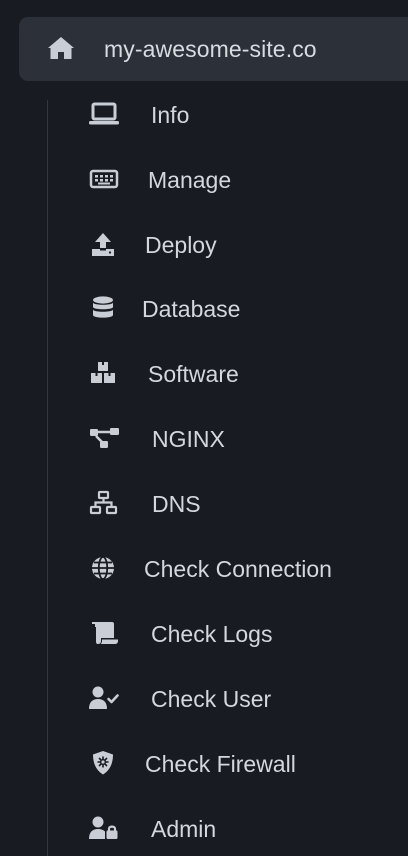  What do you see at coordinates (188, 439) in the screenshot?
I see `nav-item-label: NGINX` at bounding box center [188, 439].